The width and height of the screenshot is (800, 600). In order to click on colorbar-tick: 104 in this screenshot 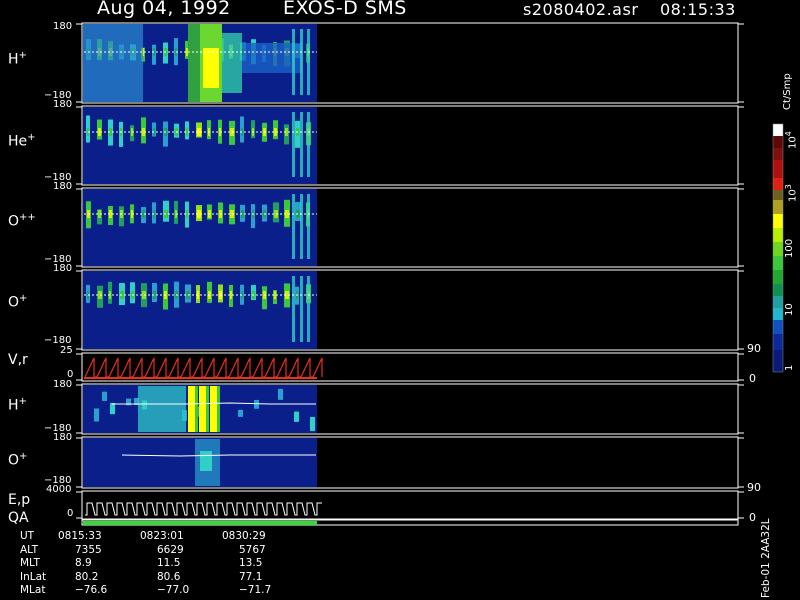, I will do `click(791, 140)`.